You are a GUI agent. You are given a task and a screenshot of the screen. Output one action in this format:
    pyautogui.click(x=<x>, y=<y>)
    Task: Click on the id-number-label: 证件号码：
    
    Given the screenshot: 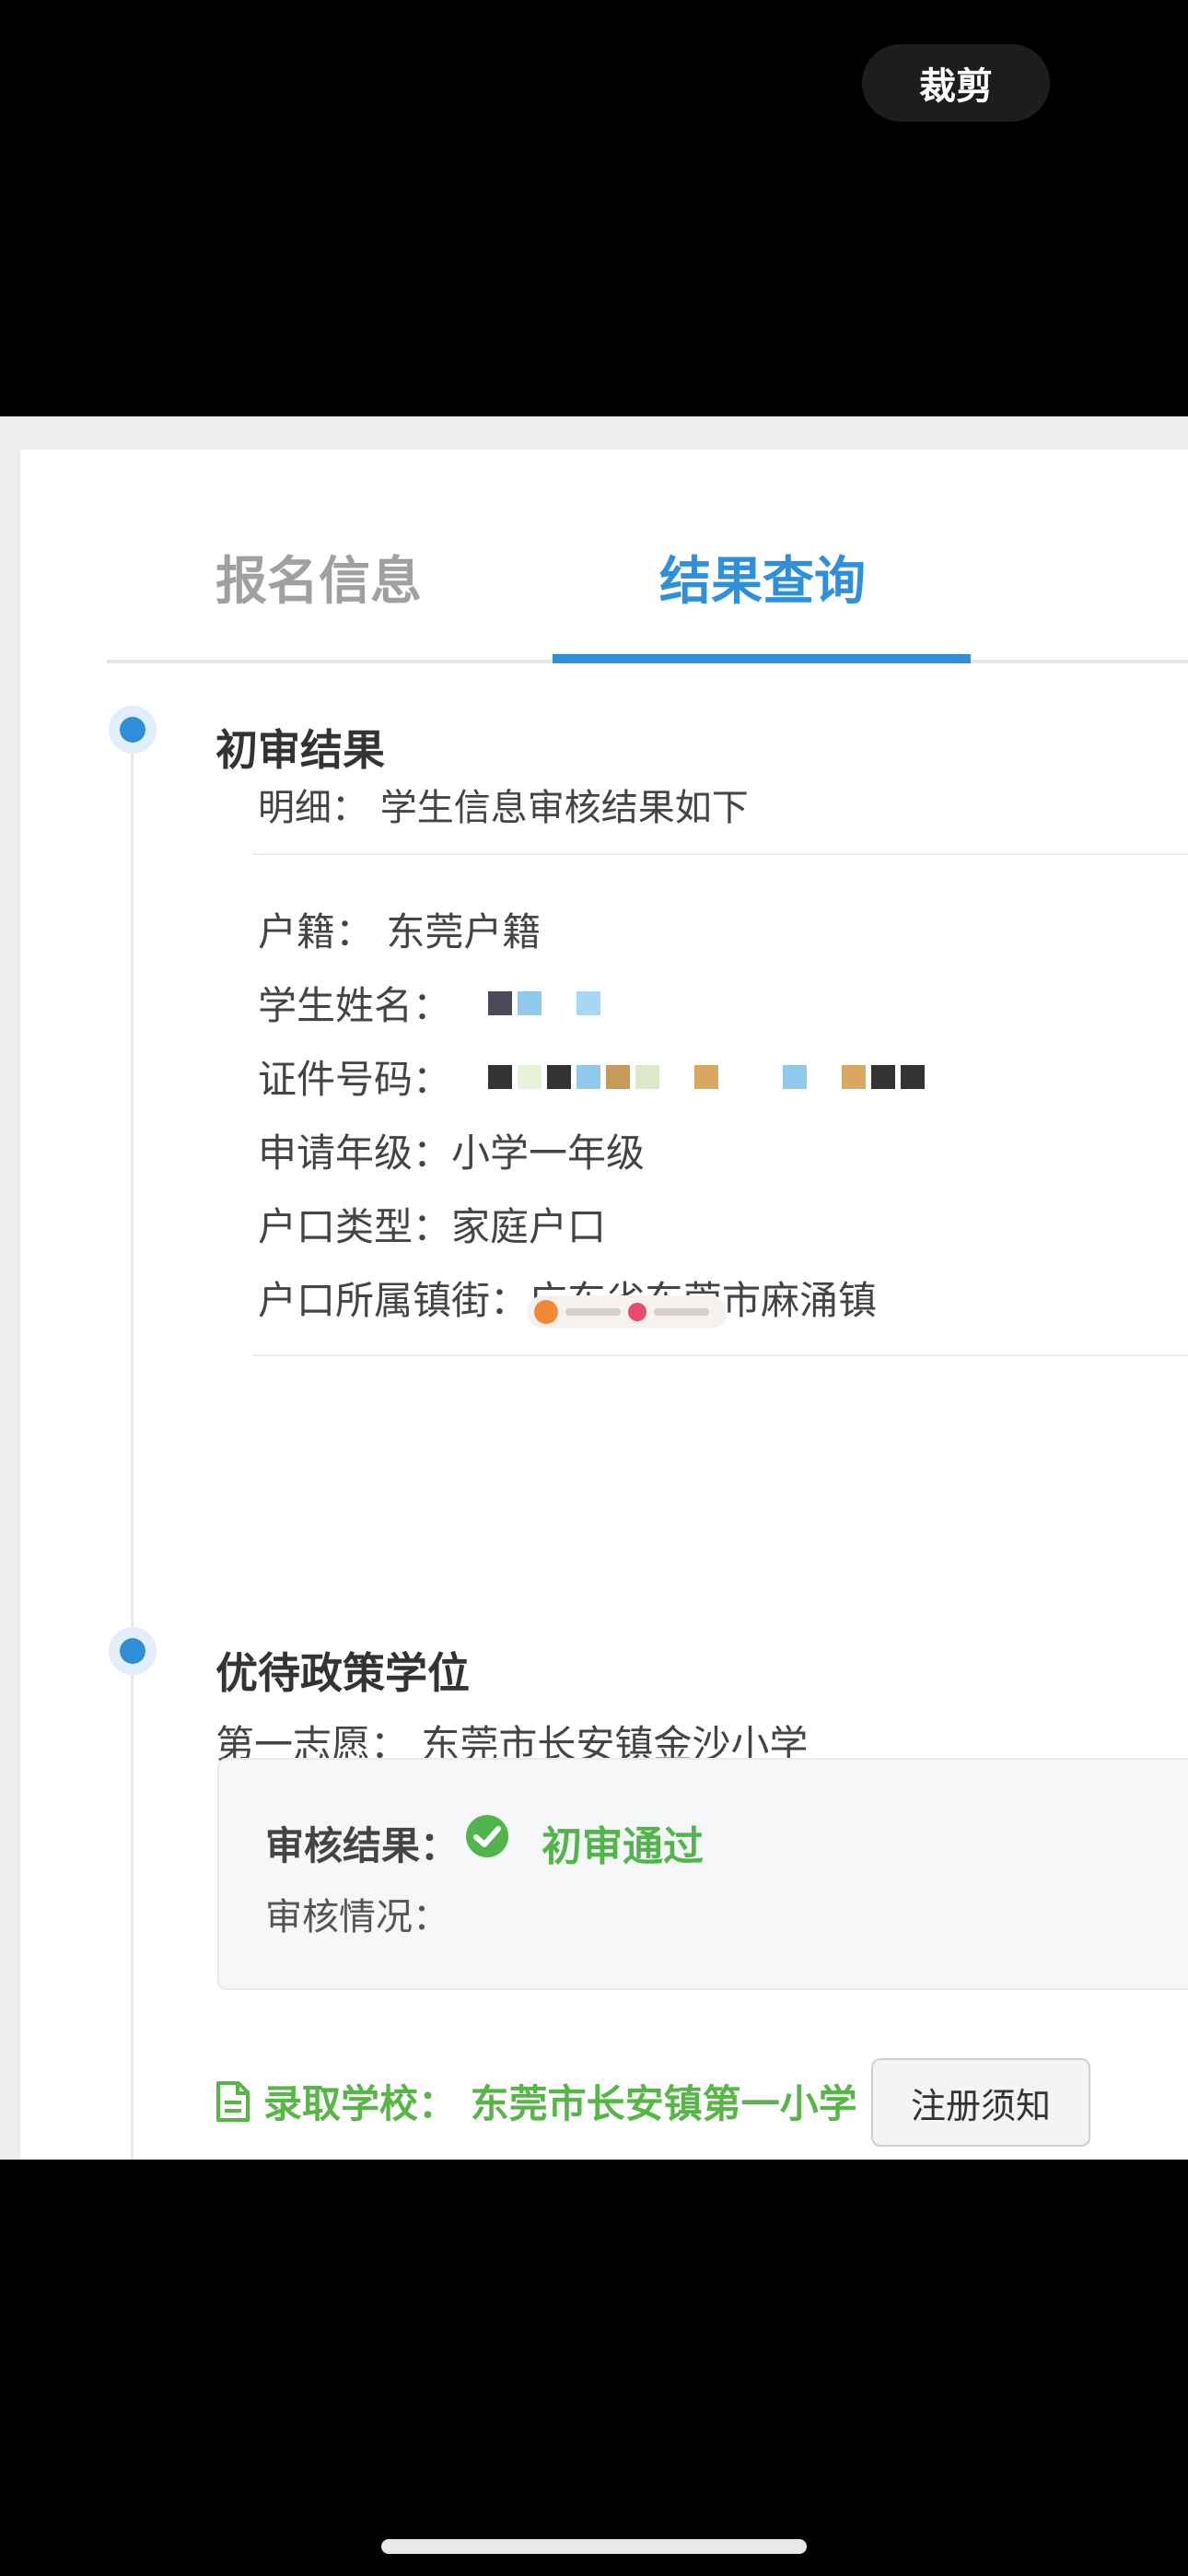 What is the action you would take?
    pyautogui.click(x=355, y=1079)
    